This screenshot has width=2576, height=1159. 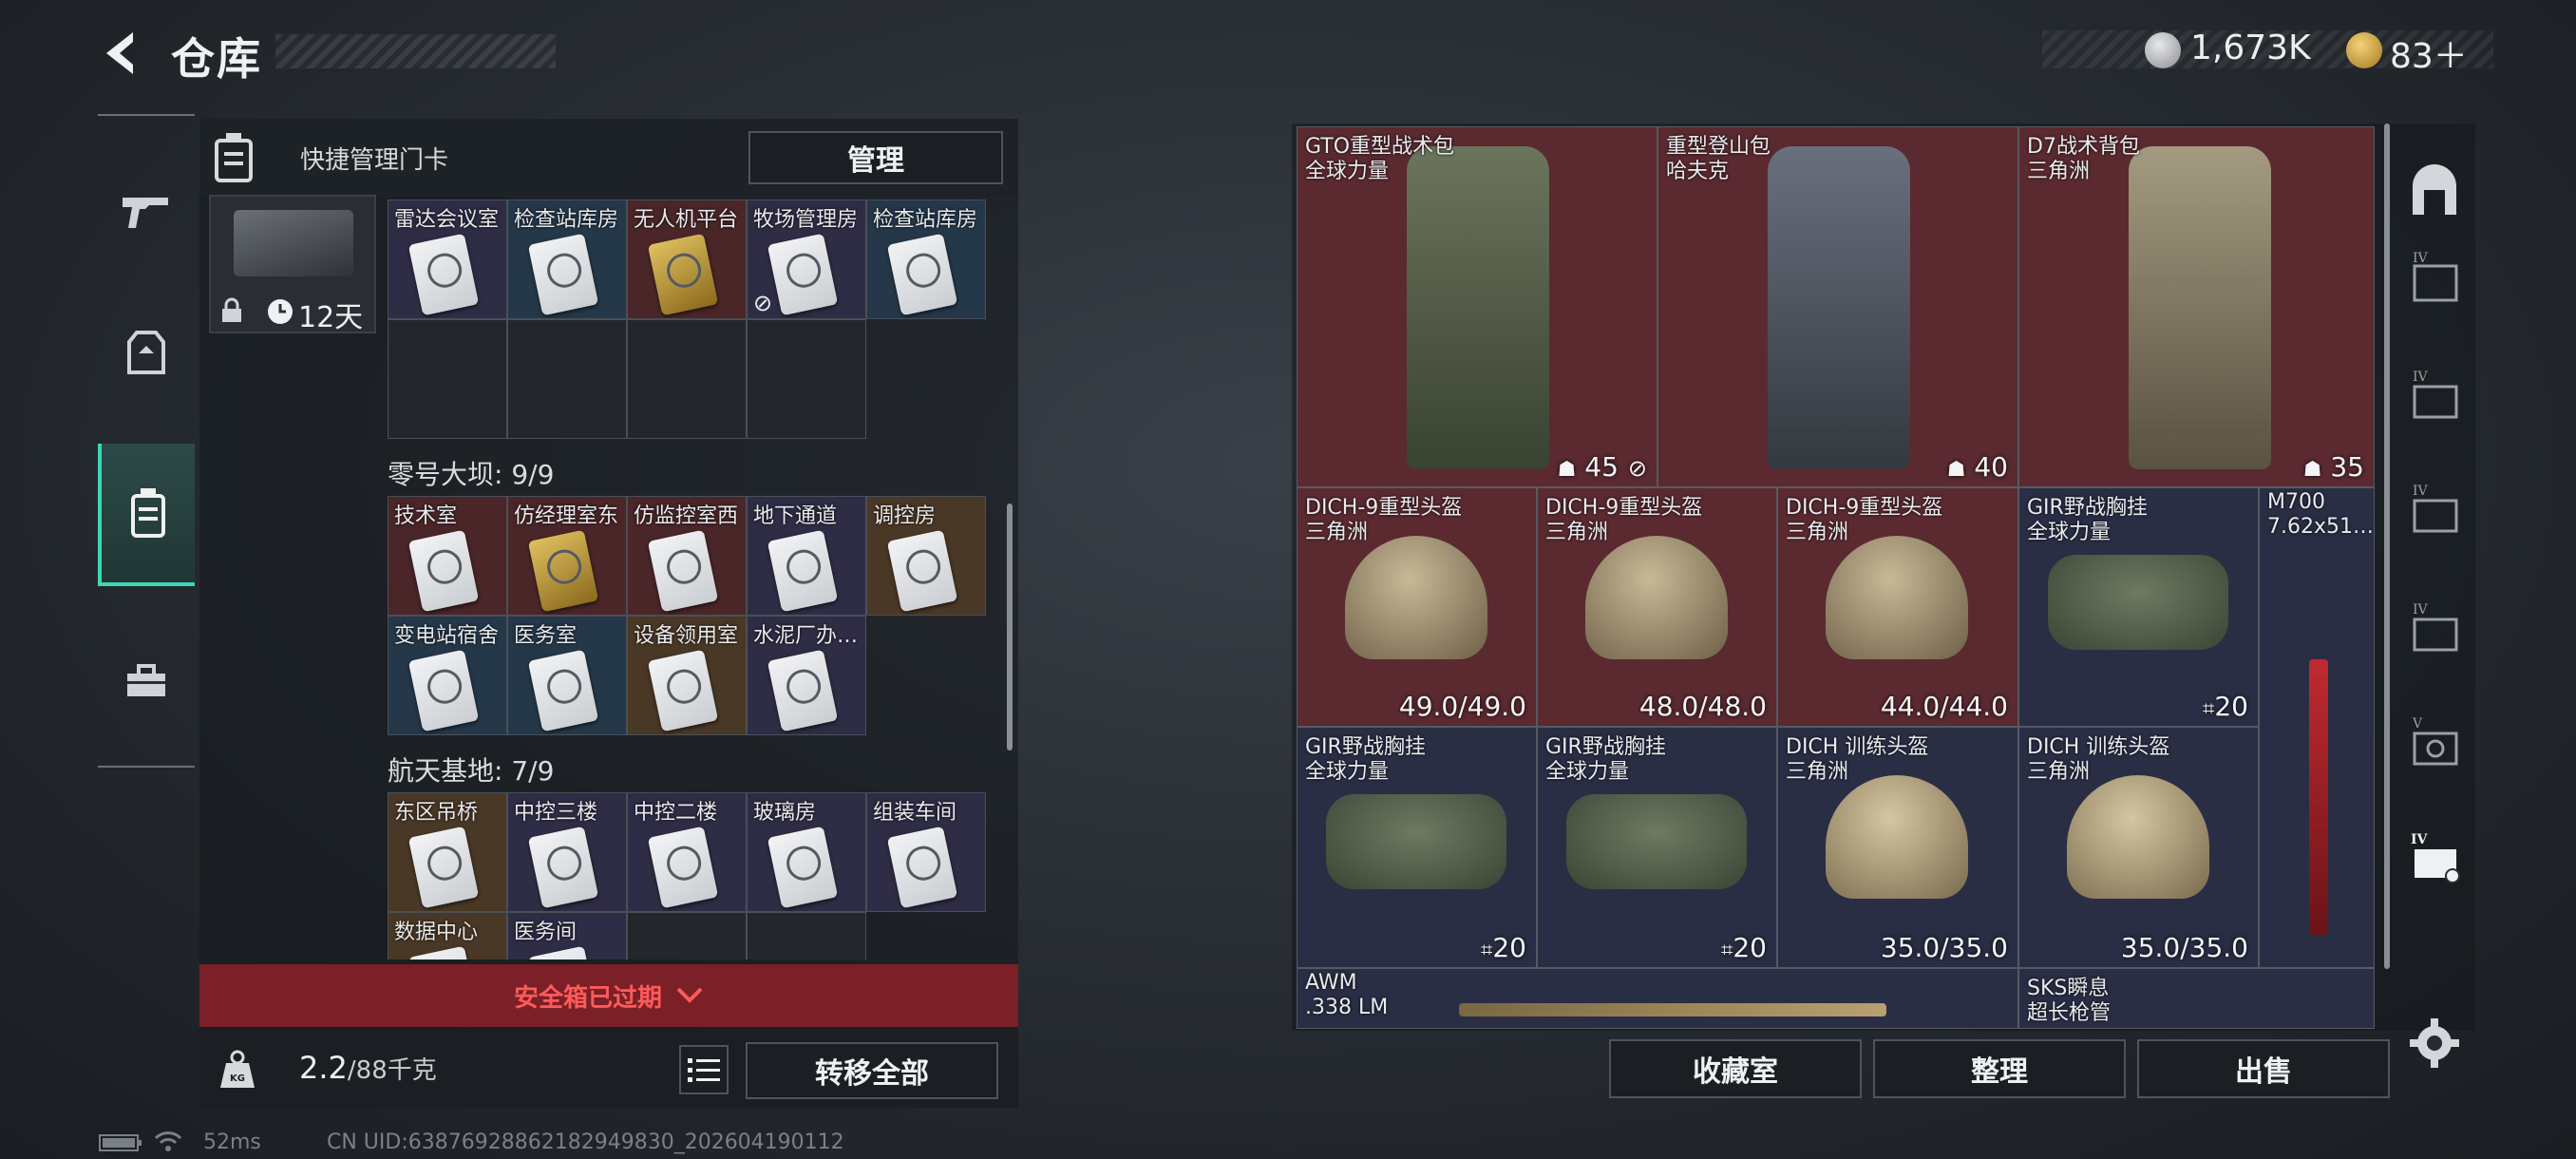 What do you see at coordinates (121, 53) in the screenshot?
I see `back-arrow-icon` at bounding box center [121, 53].